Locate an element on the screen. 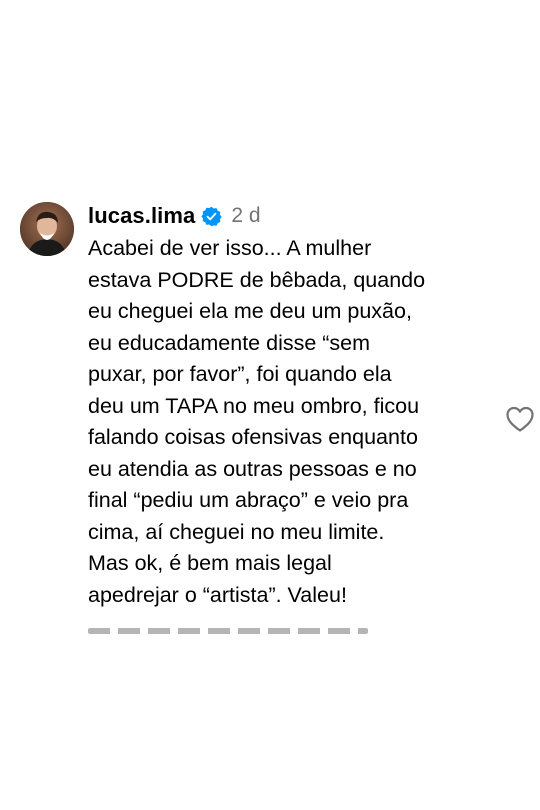  heart-outline-icon is located at coordinates (520, 419).